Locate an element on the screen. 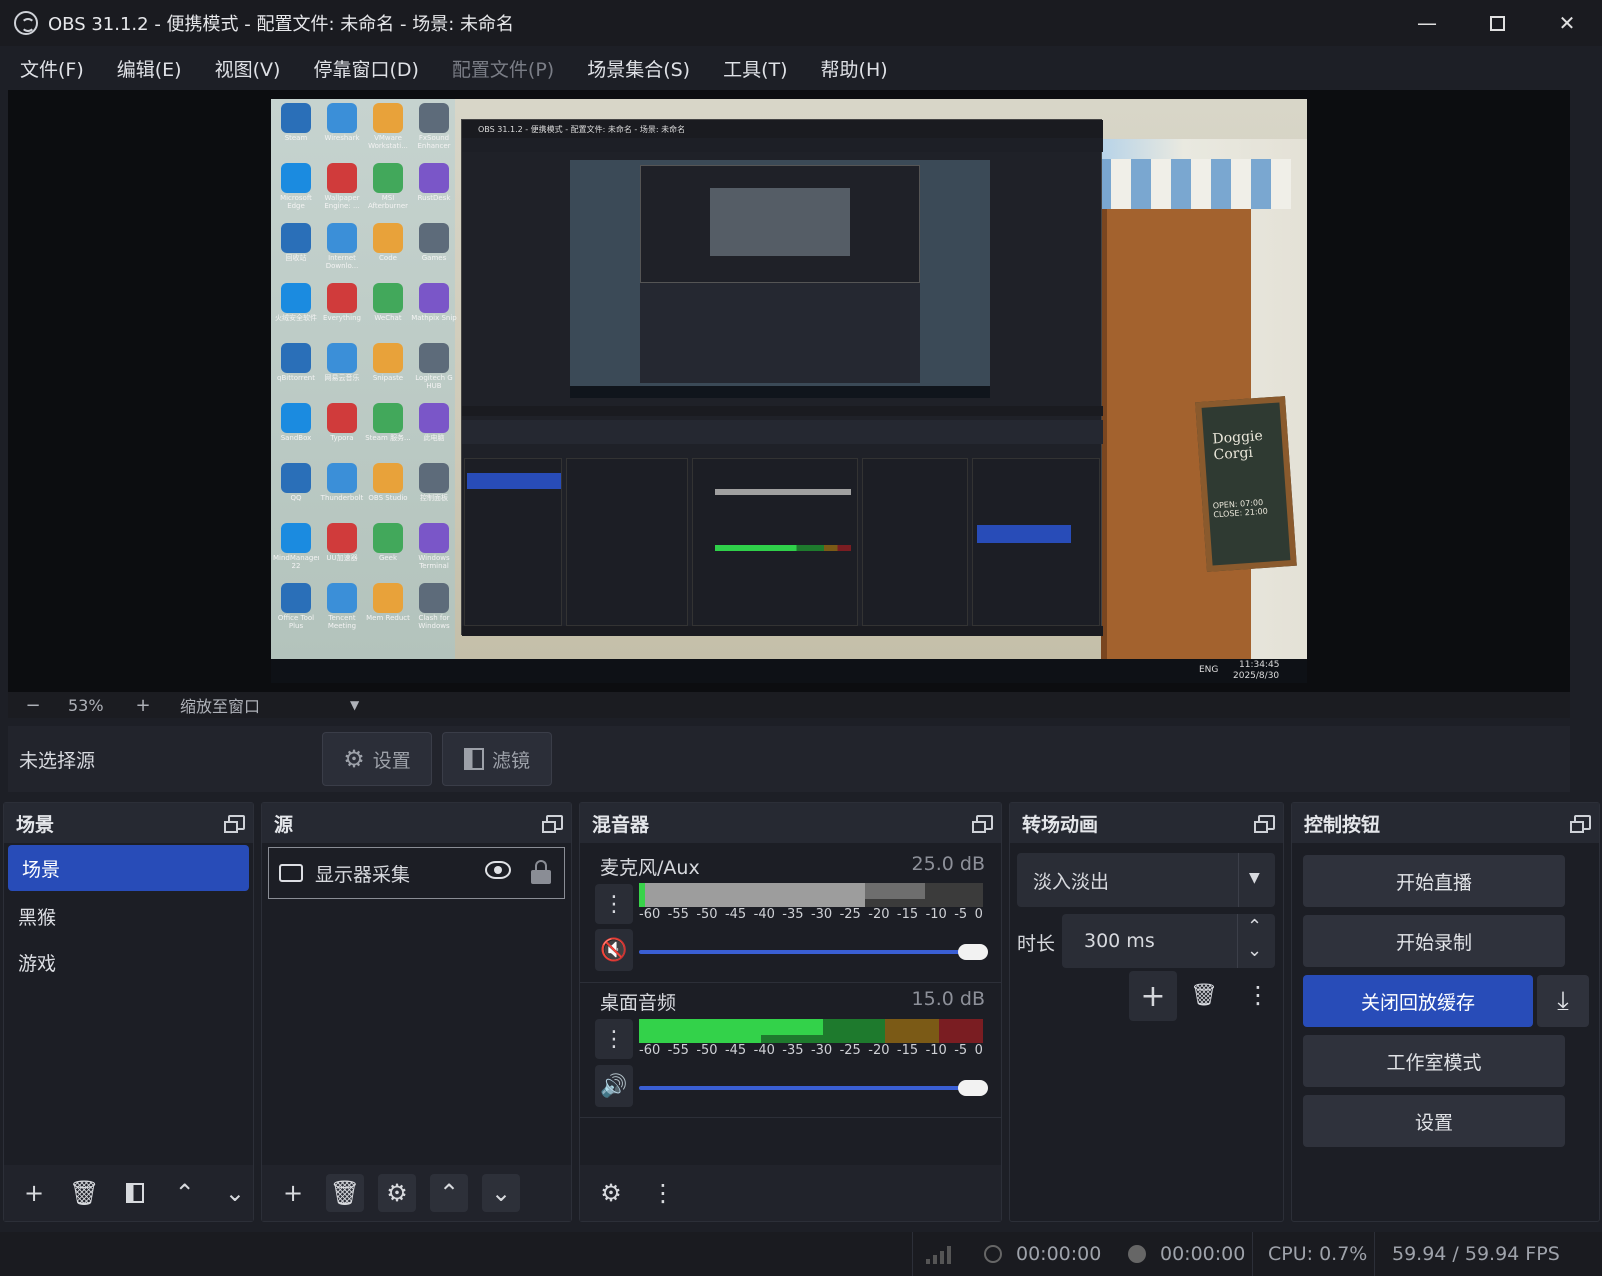 This screenshot has width=1602, height=1276. menu-help: 帮助(H) is located at coordinates (854, 68).